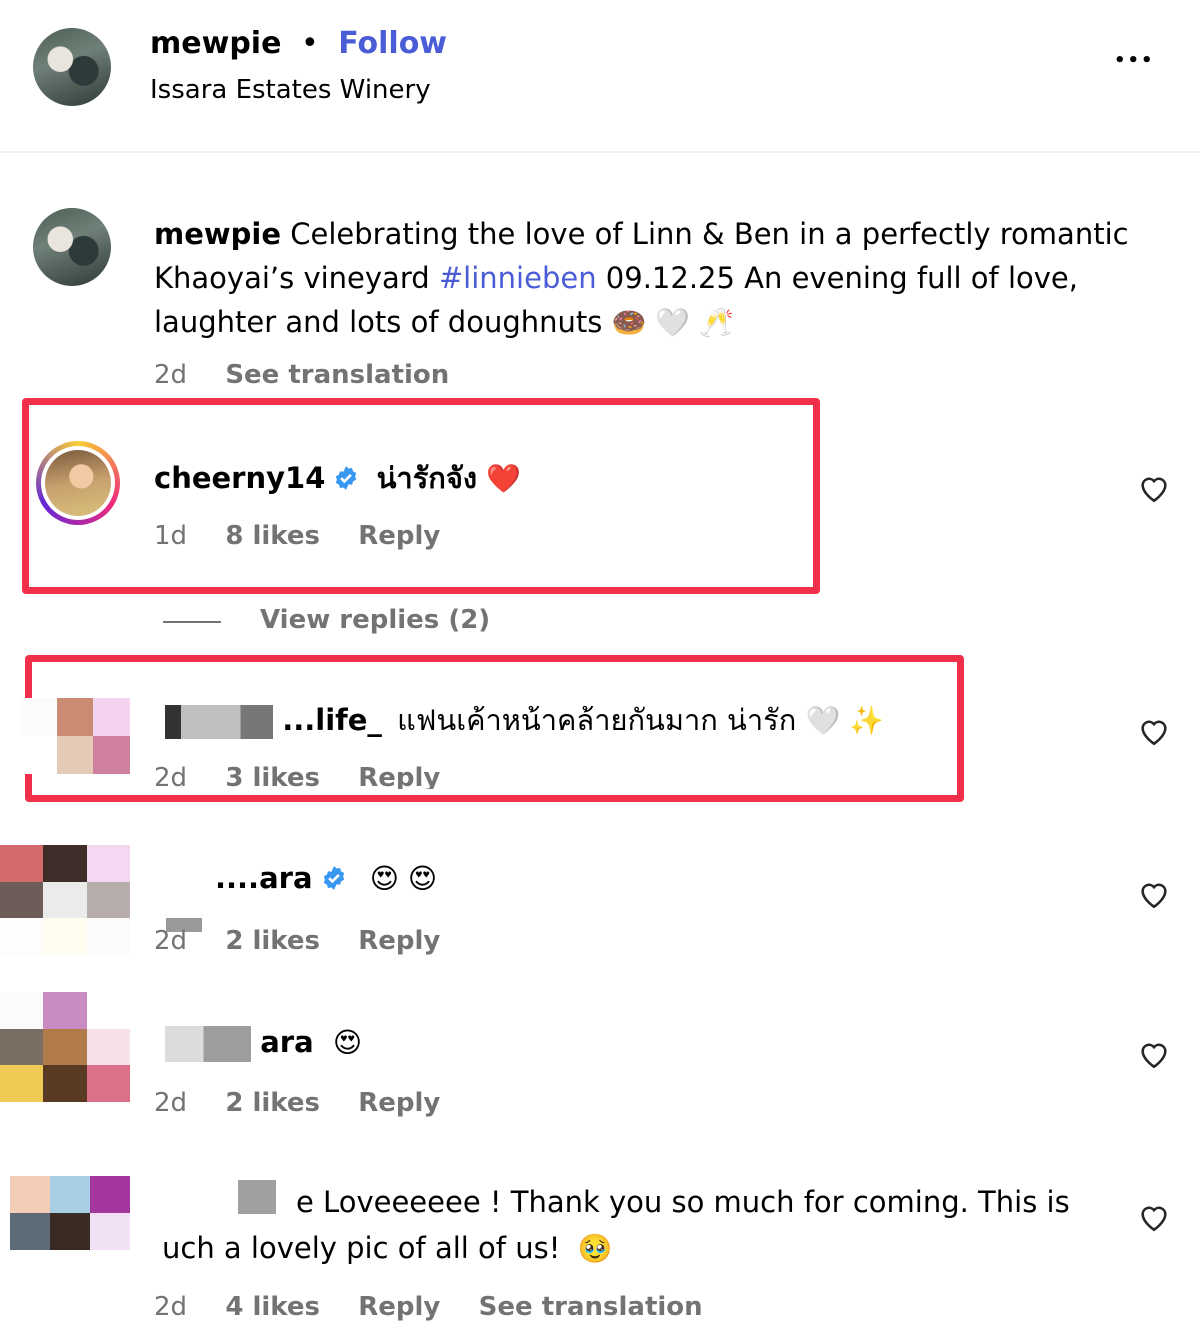 This screenshot has height=1342, width=1200. Describe the element at coordinates (272, 1307) in the screenshot. I see `comment-5-likes: 4 likes` at that location.